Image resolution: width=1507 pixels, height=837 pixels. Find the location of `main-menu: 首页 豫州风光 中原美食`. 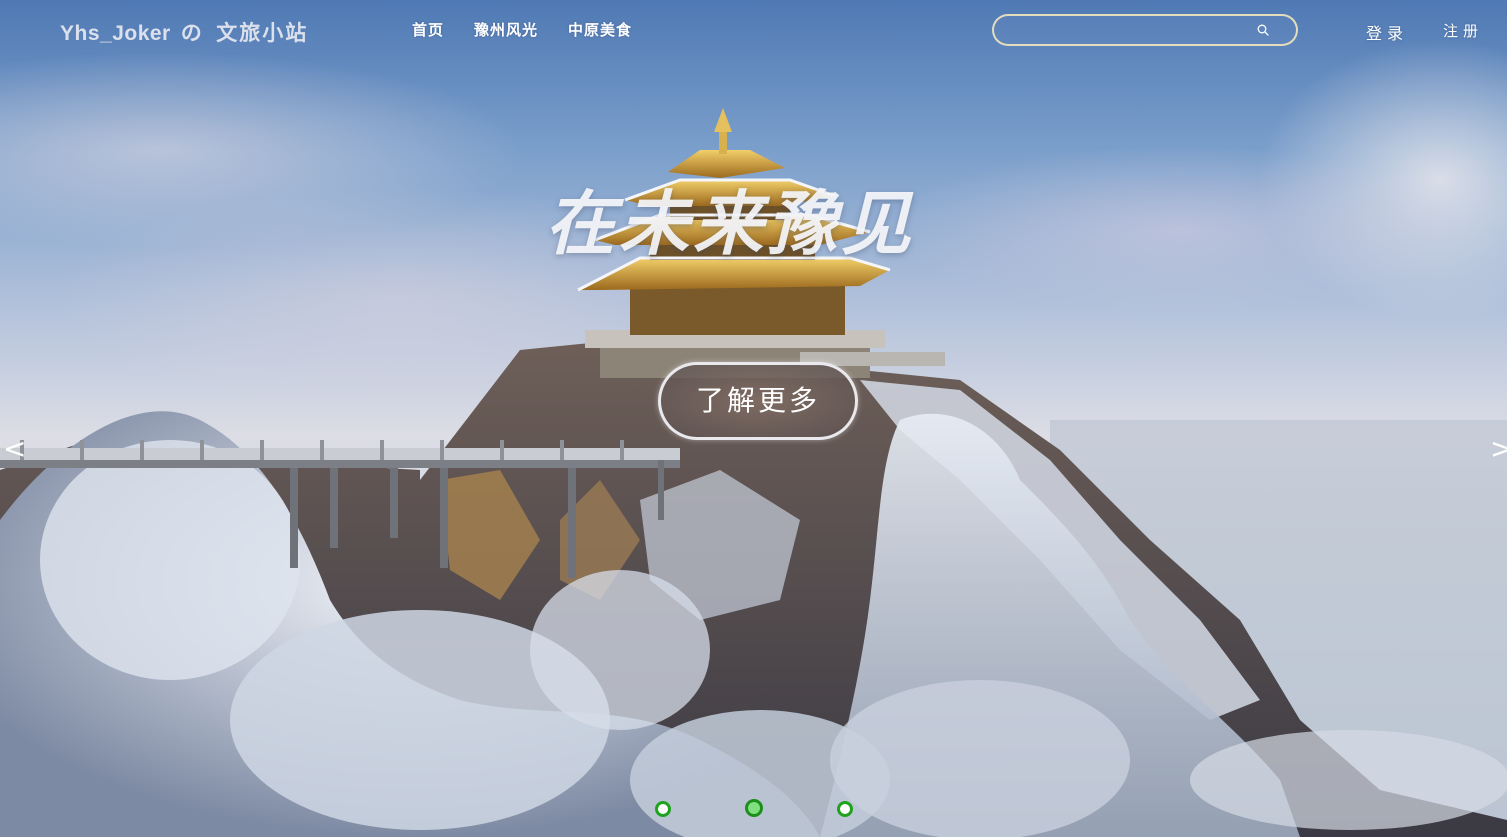

main-menu: 首页 豫州风光 中原美食 is located at coordinates (537, 29).